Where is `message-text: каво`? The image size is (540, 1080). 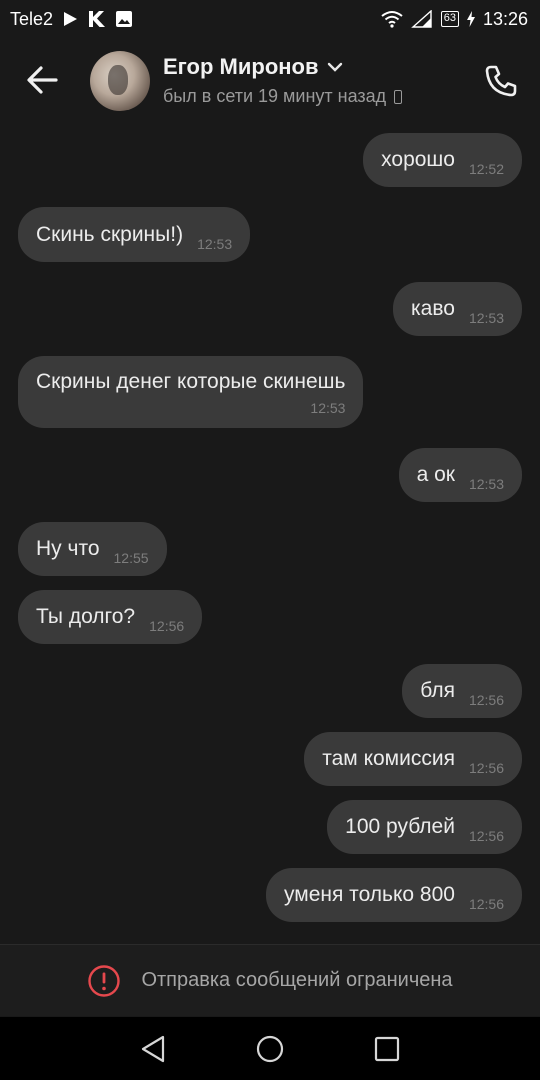 message-text: каво is located at coordinates (433, 308).